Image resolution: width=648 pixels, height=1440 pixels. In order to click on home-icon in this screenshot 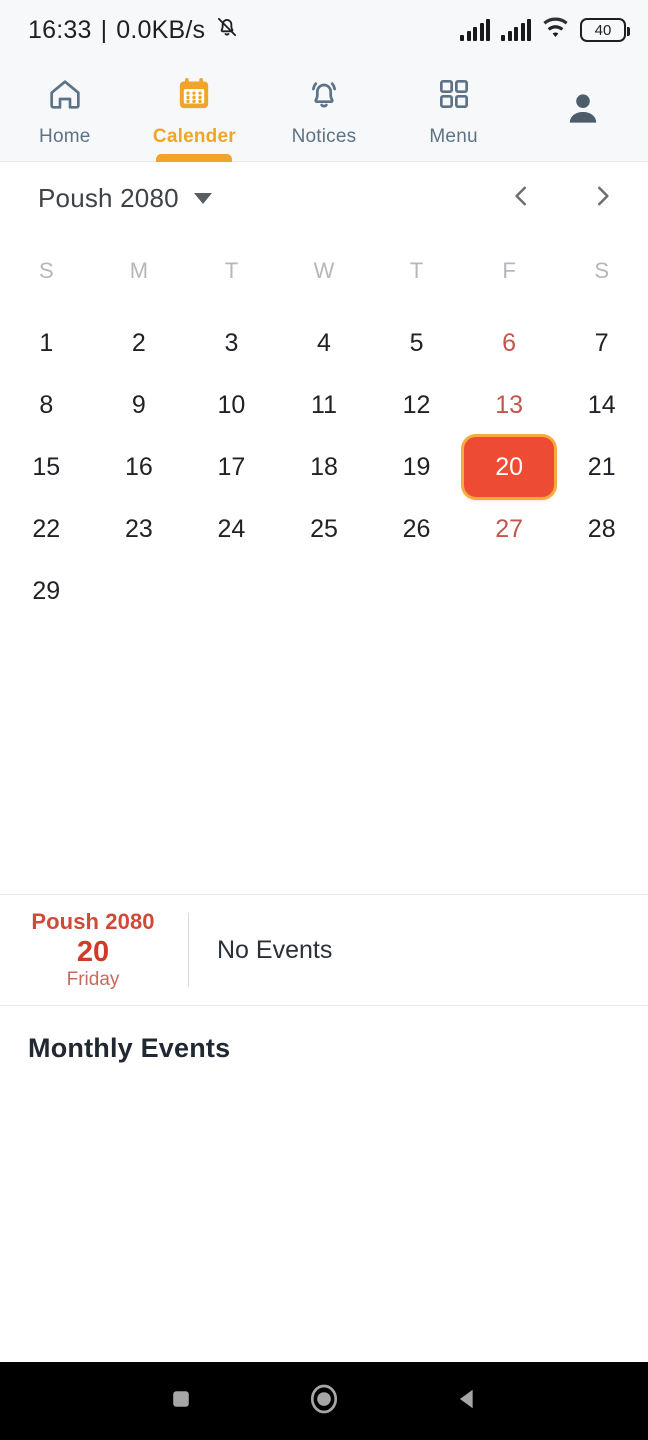, I will do `click(65, 96)`.